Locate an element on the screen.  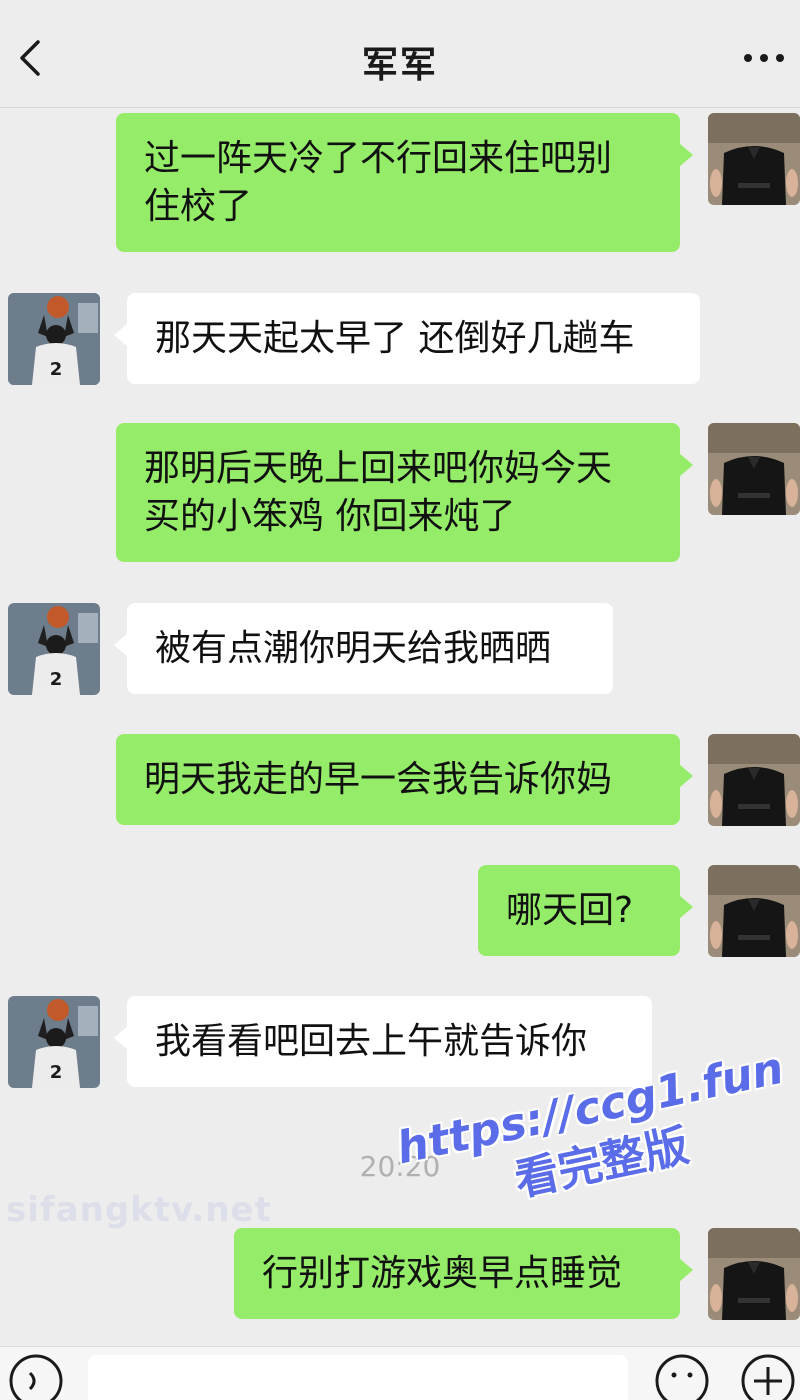
more-button is located at coordinates (764, 58).